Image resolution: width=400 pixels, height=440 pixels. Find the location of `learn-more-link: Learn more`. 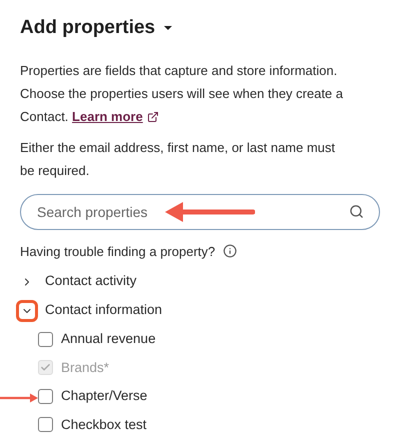

learn-more-link: Learn more is located at coordinates (107, 116).